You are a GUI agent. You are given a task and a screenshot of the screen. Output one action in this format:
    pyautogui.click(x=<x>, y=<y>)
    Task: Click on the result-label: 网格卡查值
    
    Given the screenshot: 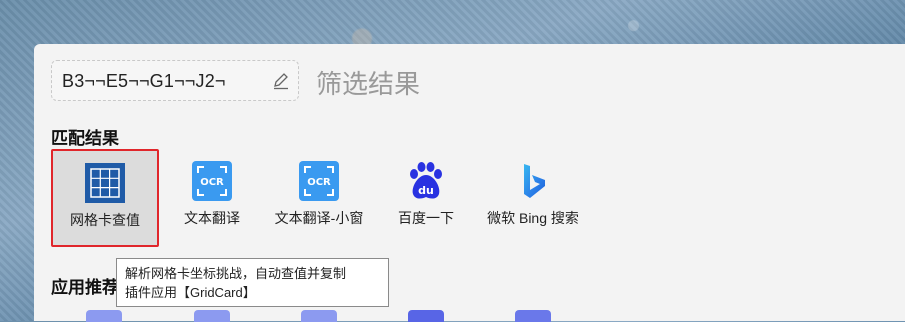 What is the action you would take?
    pyautogui.click(x=105, y=220)
    